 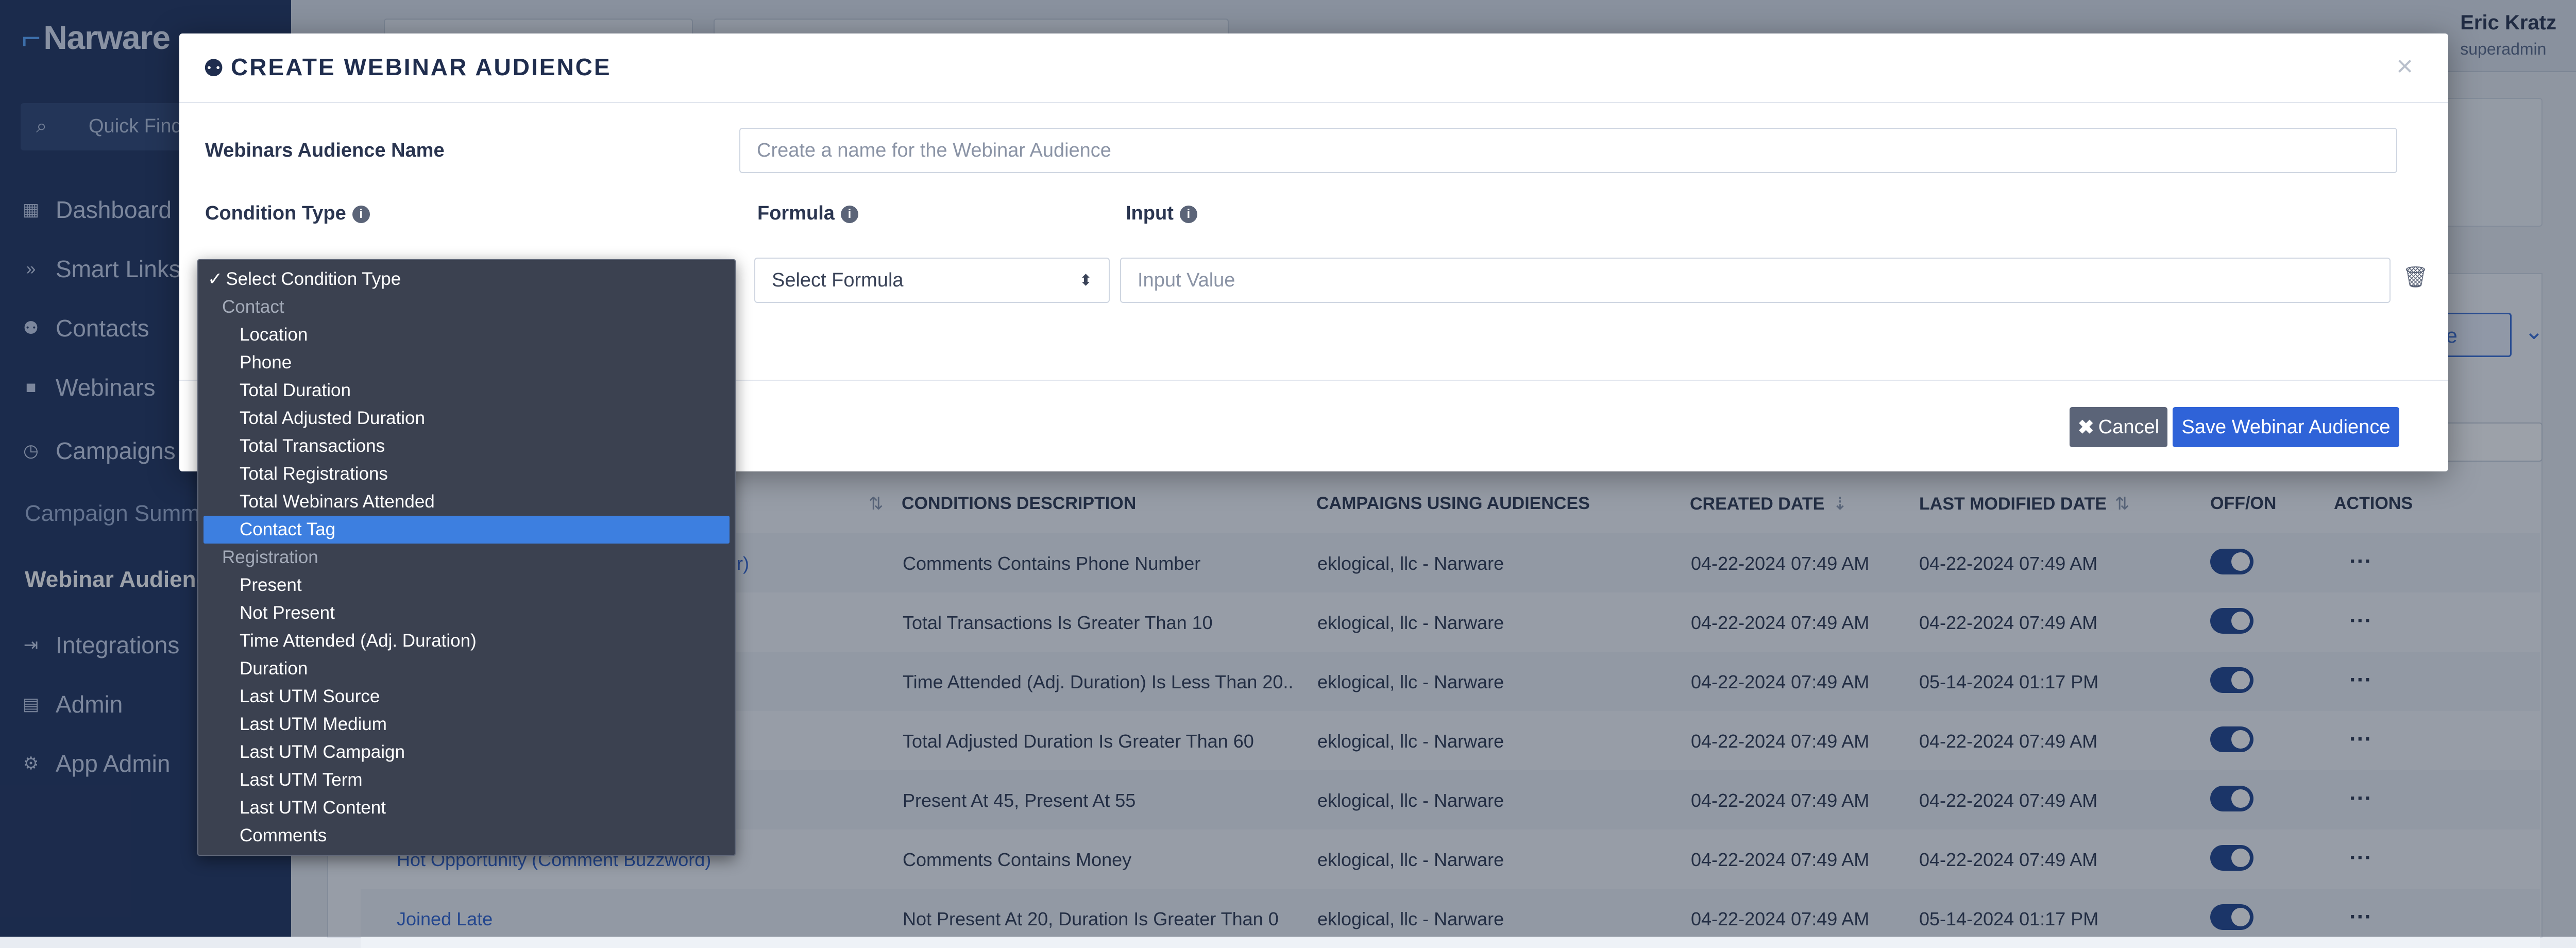 I want to click on condition-option: Total Registrations, so click(x=466, y=474).